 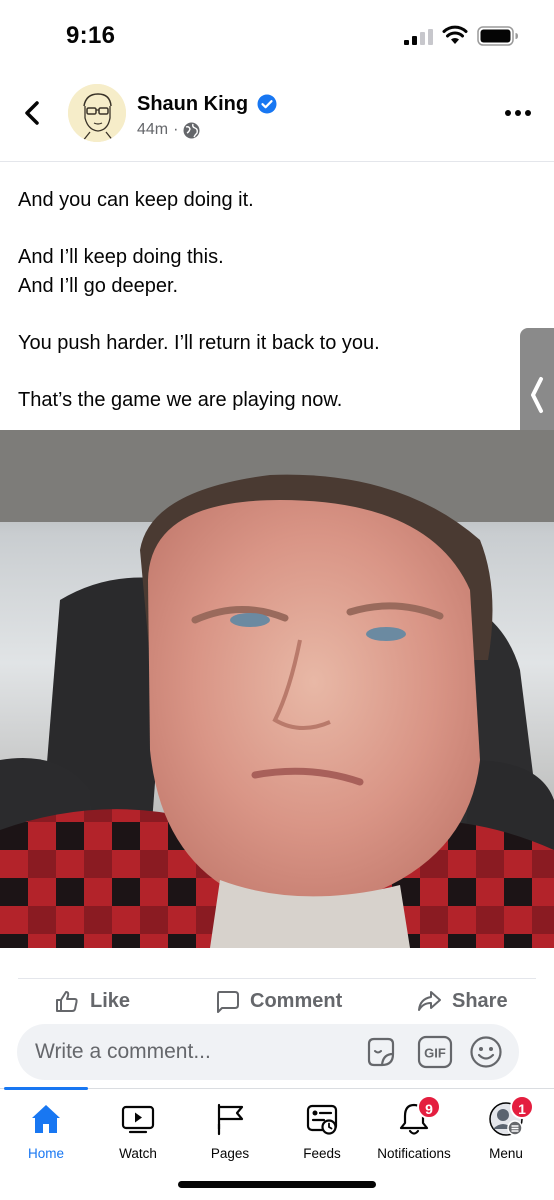 I want to click on feeds-icon, so click(x=322, y=1119).